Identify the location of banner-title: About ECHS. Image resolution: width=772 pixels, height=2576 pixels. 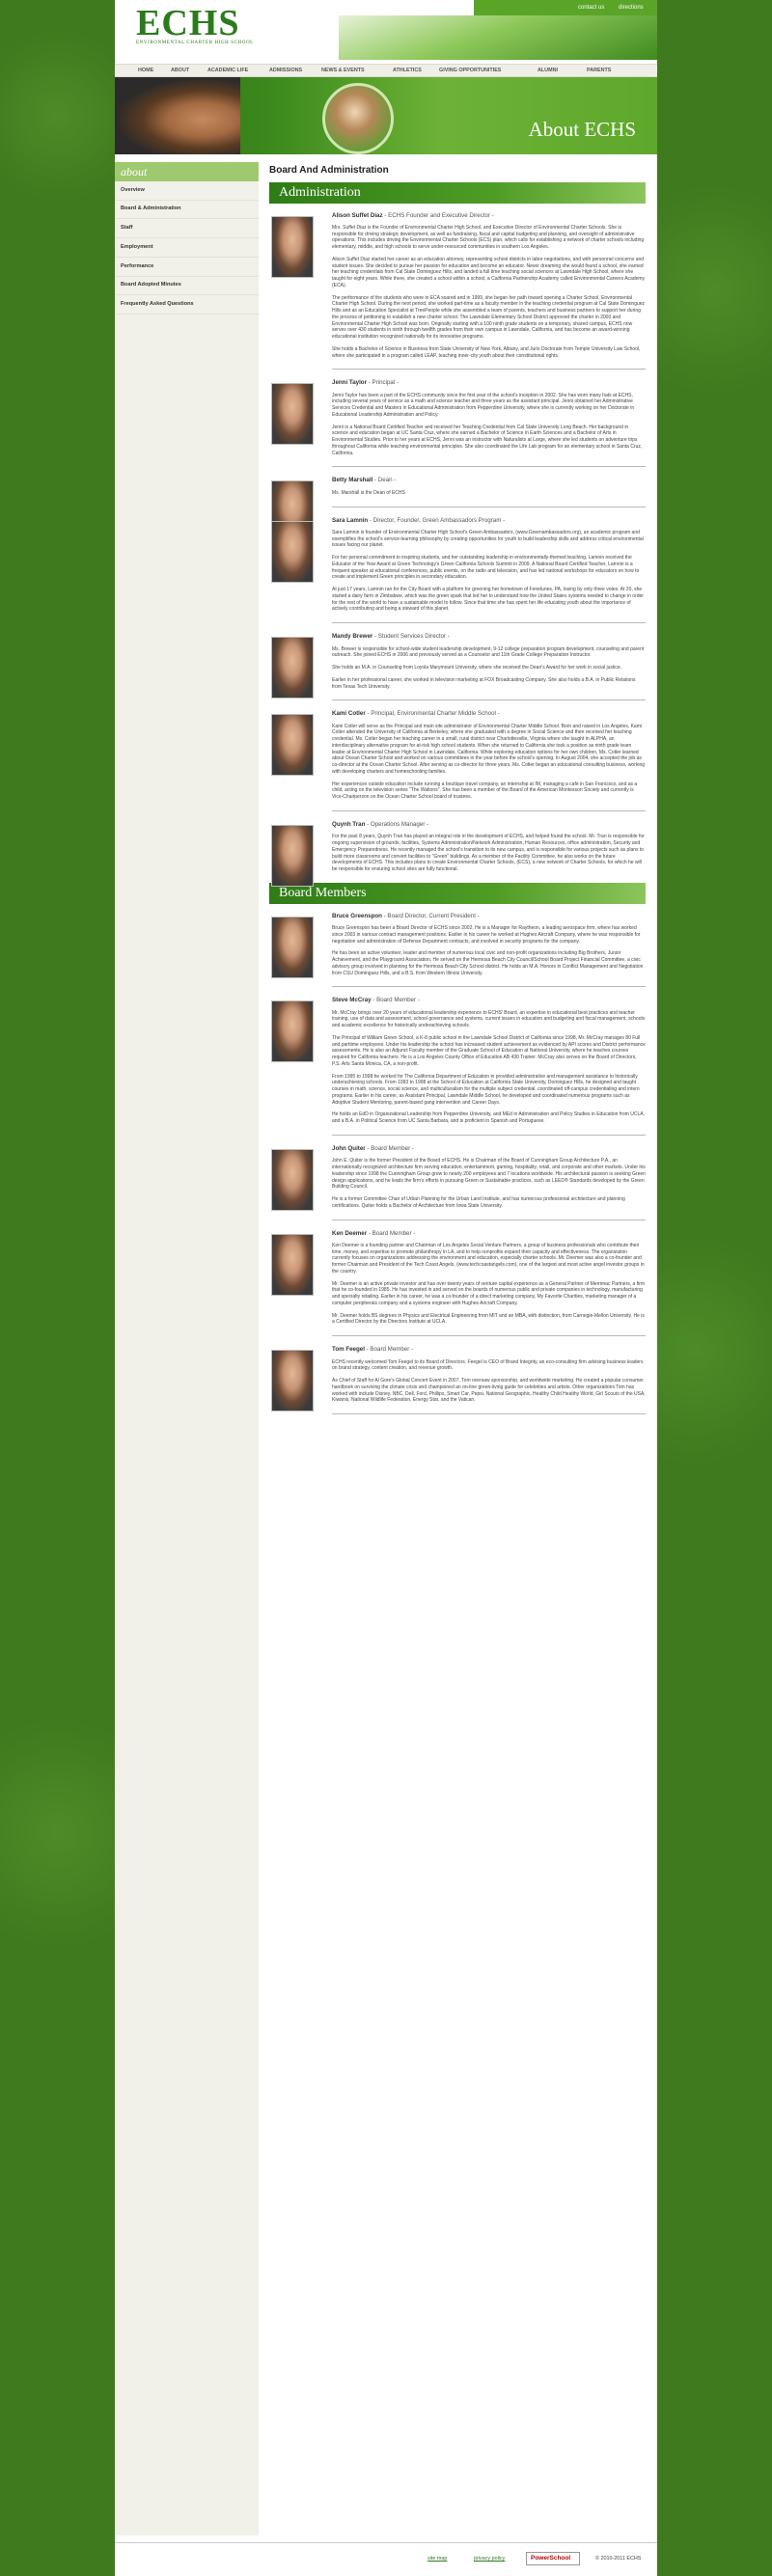
(582, 129).